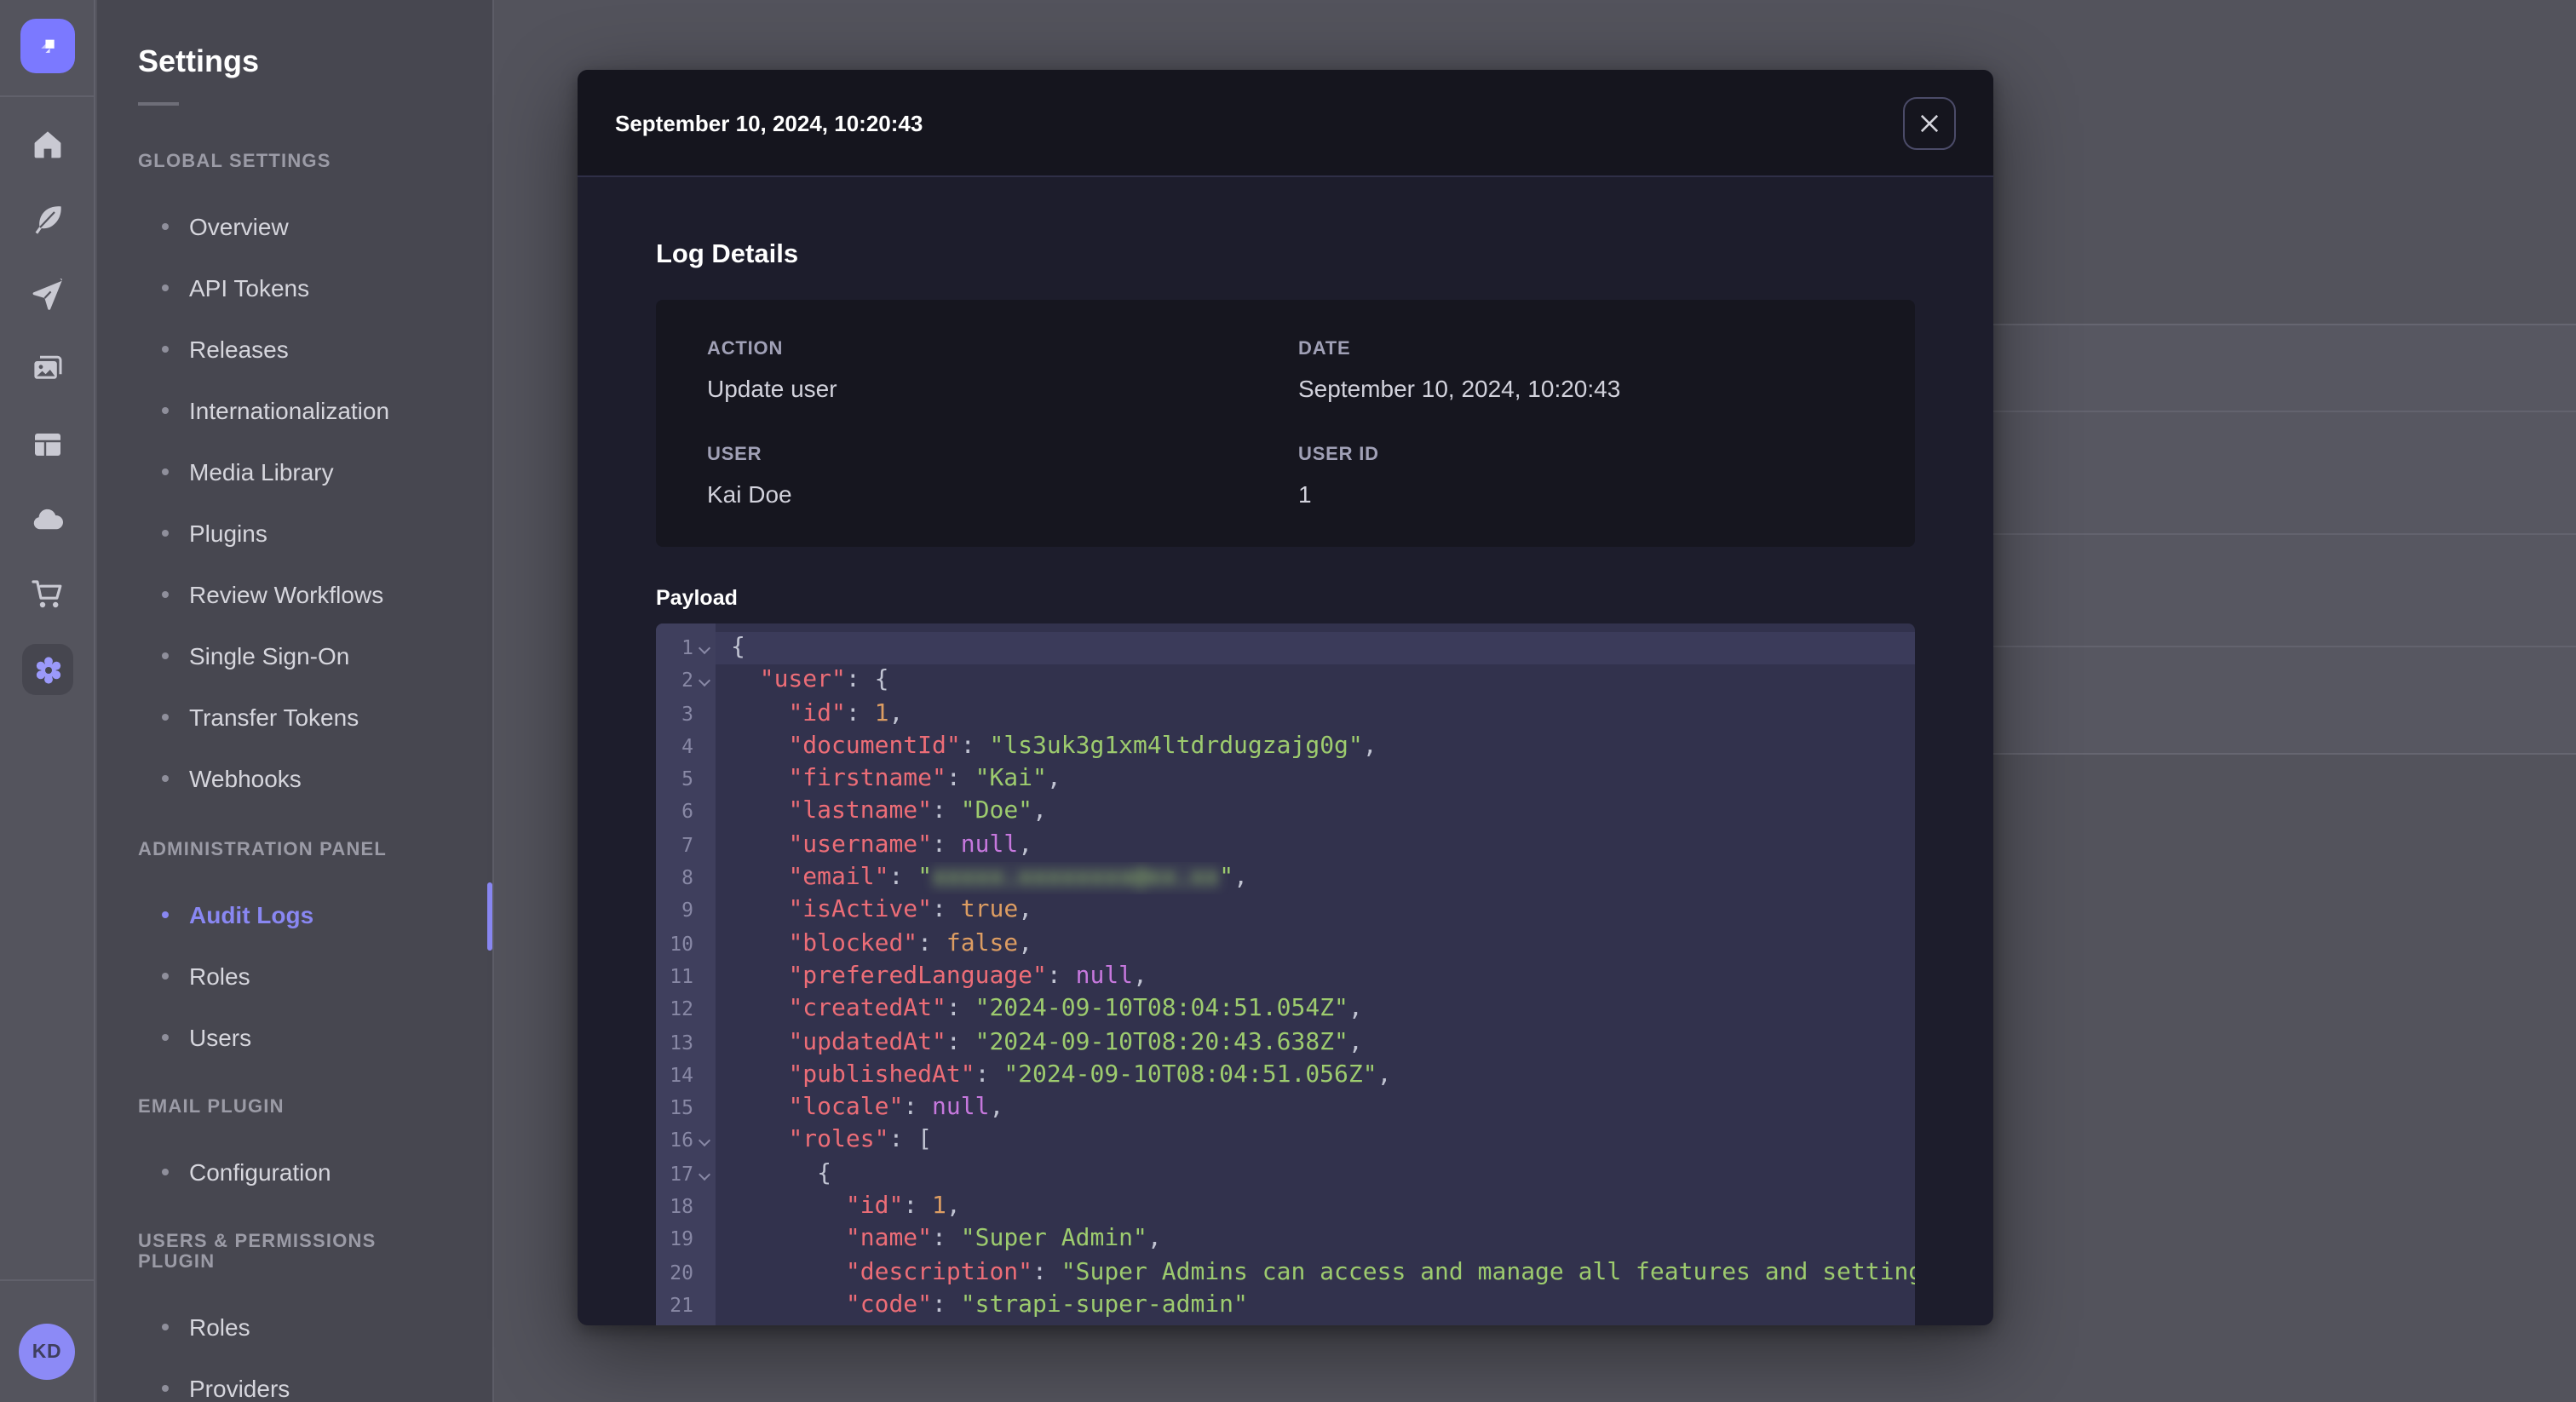  I want to click on nav-item-label: Review Workflows, so click(286, 594).